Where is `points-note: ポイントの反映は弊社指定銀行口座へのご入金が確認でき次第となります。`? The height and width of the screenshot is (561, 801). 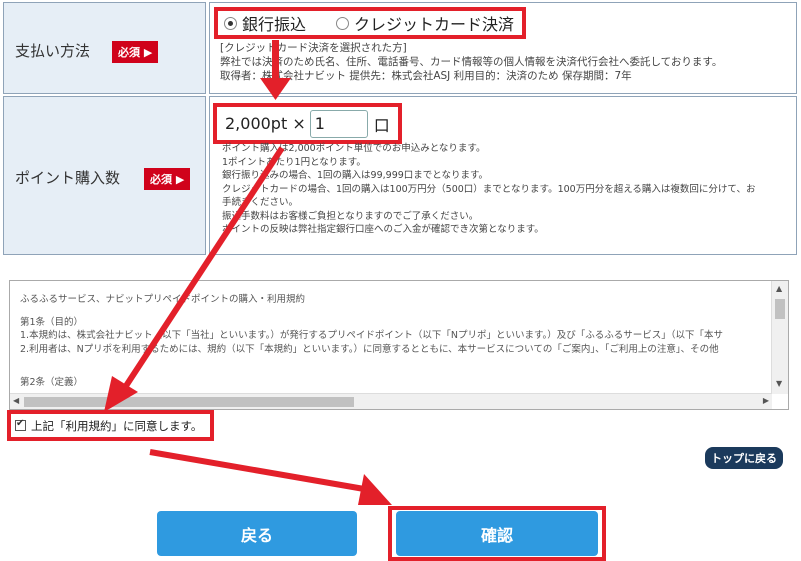
points-note: ポイントの反映は弊社指定銀行口座へのご入金が確認でき次第となります。 is located at coordinates (383, 229).